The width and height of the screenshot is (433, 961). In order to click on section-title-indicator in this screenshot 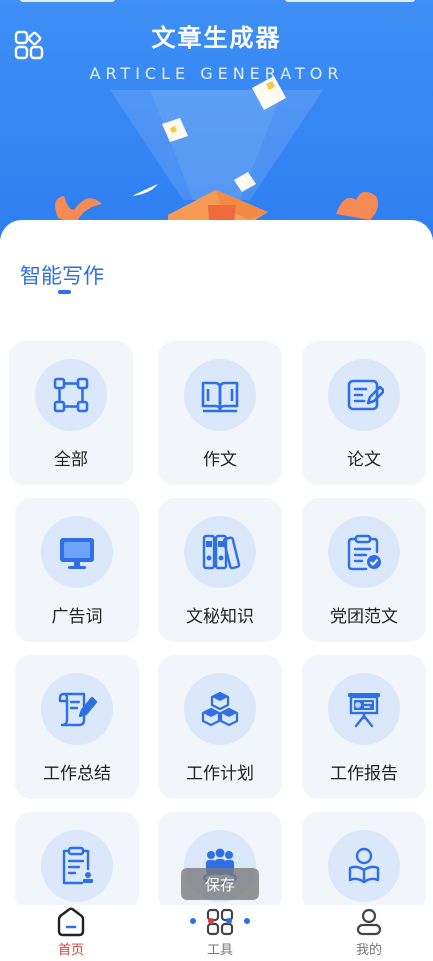, I will do `click(64, 292)`.